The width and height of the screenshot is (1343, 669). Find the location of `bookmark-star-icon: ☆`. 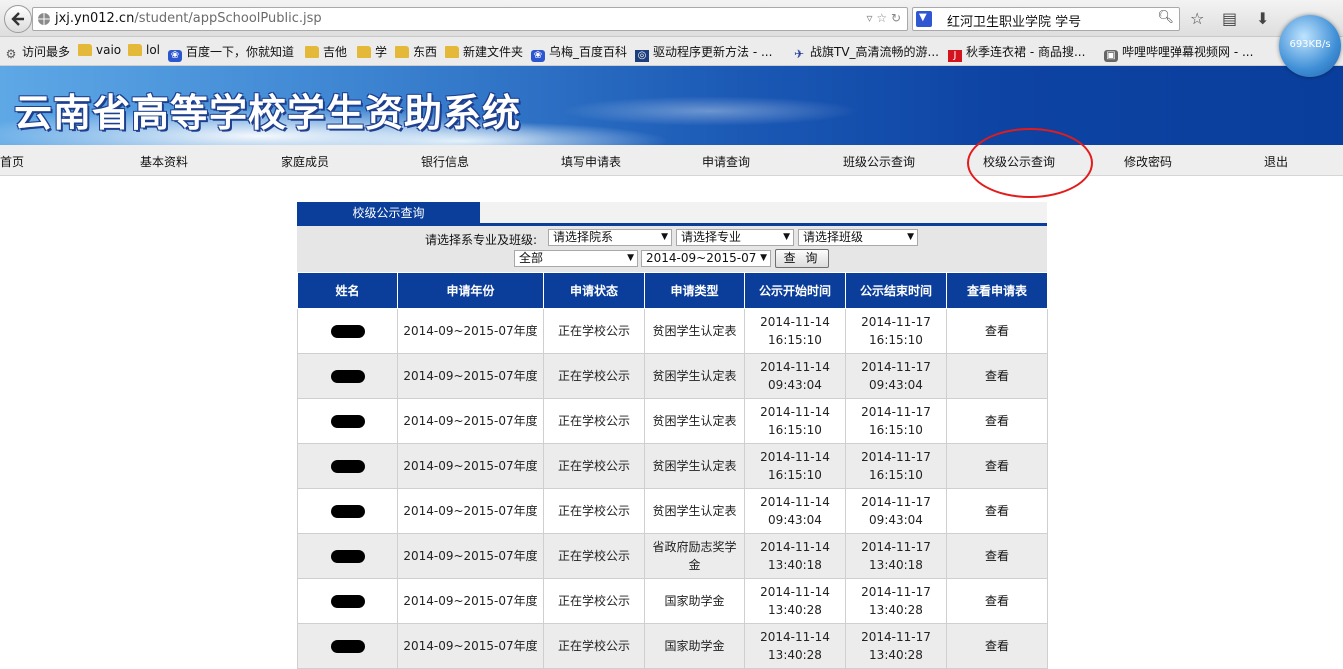

bookmark-star-icon: ☆ is located at coordinates (1197, 18).